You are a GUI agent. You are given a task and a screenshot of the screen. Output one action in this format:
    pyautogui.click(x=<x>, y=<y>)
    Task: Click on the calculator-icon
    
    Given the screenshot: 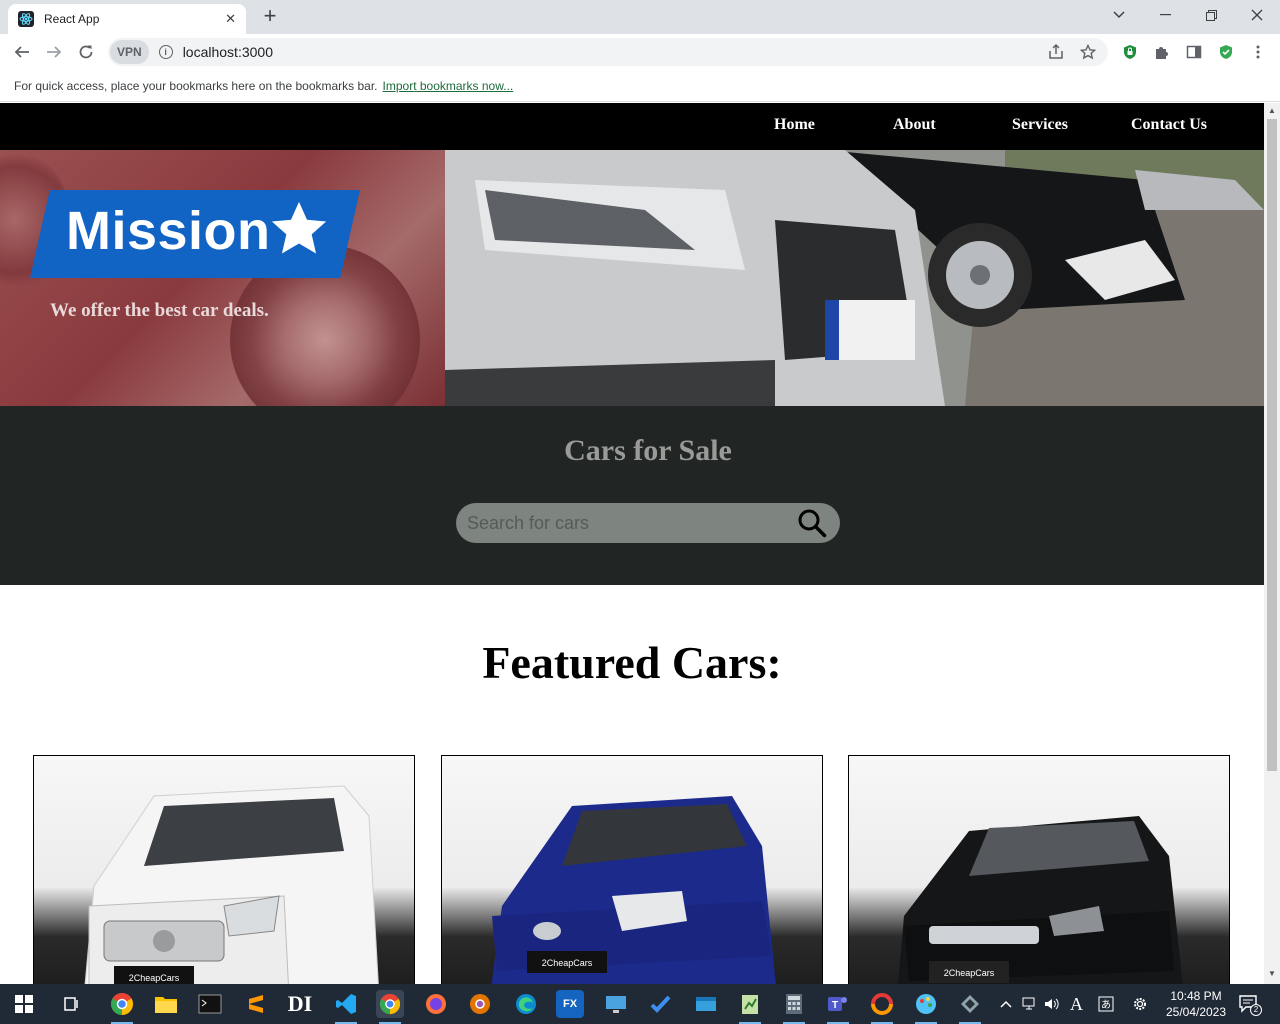 What is the action you would take?
    pyautogui.click(x=794, y=1007)
    